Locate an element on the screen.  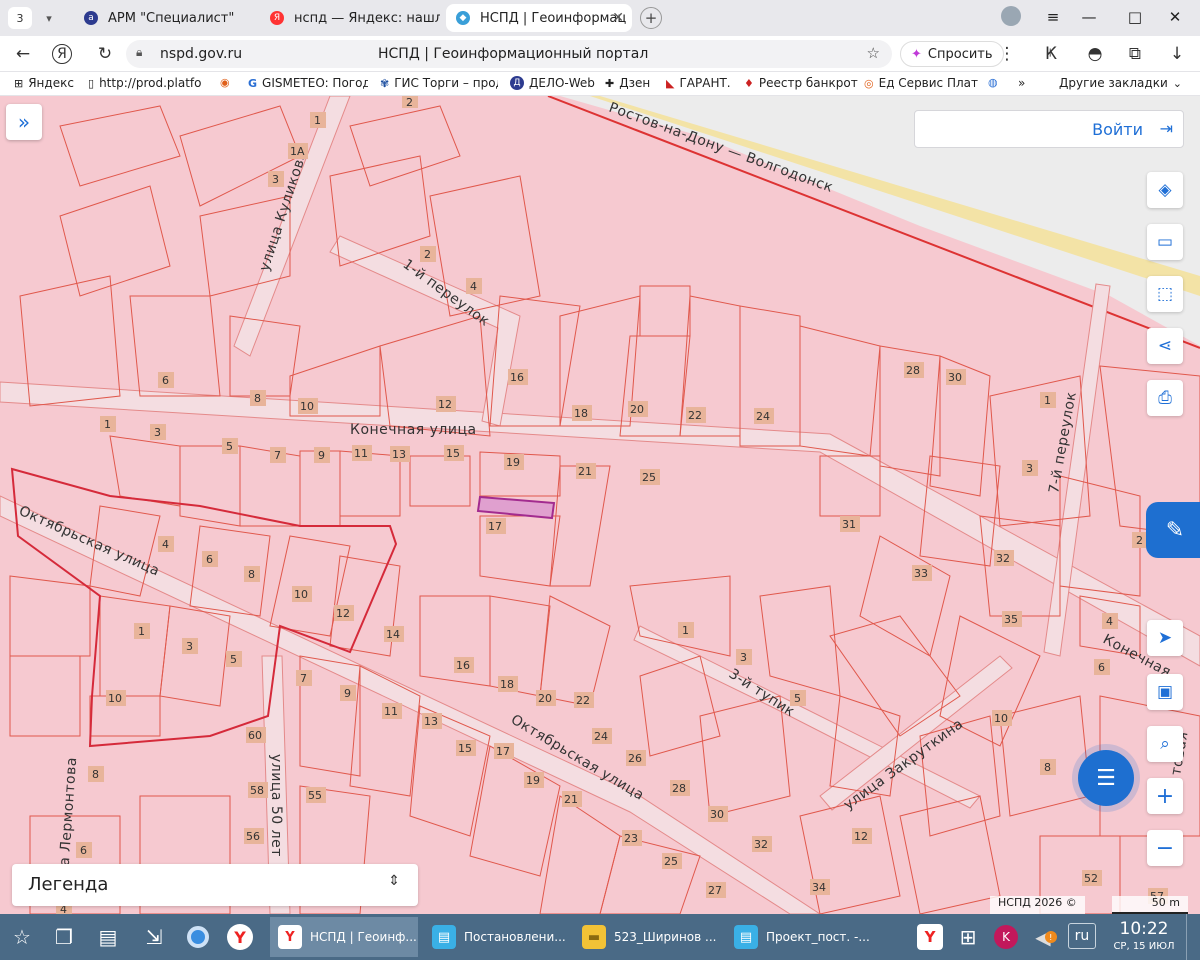
reload-icon: ↻ is located at coordinates (105, 54).